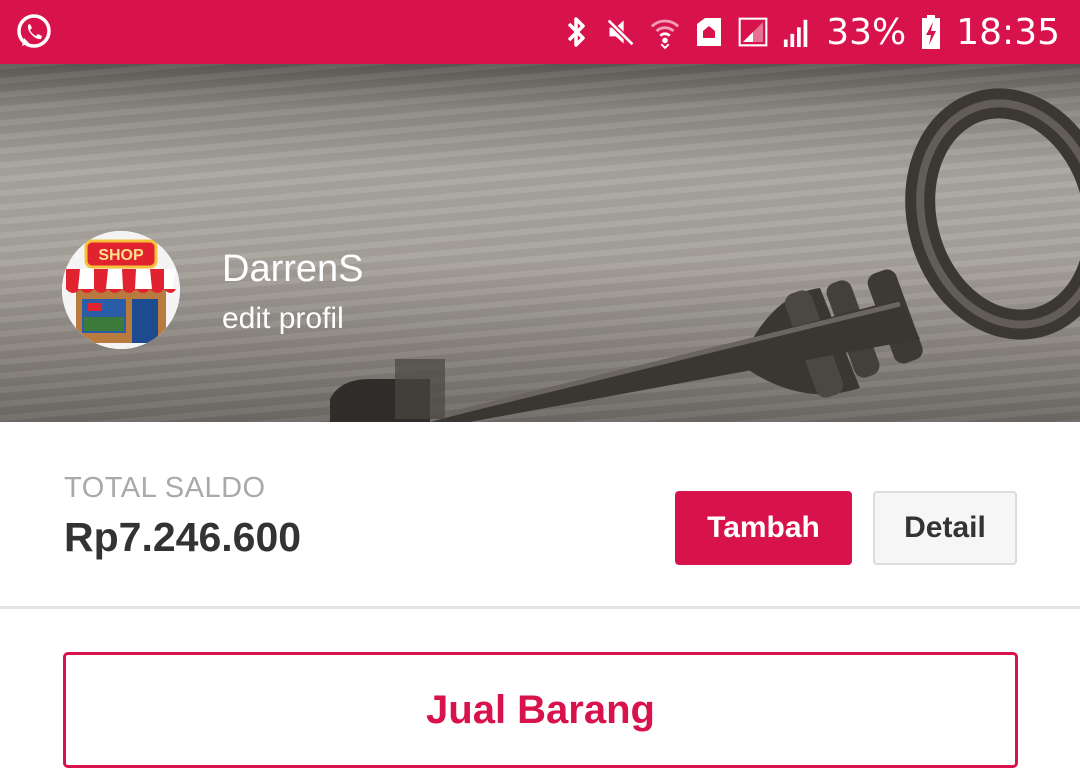 This screenshot has height=784, width=1080. Describe the element at coordinates (540, 607) in the screenshot. I see `divider` at that location.